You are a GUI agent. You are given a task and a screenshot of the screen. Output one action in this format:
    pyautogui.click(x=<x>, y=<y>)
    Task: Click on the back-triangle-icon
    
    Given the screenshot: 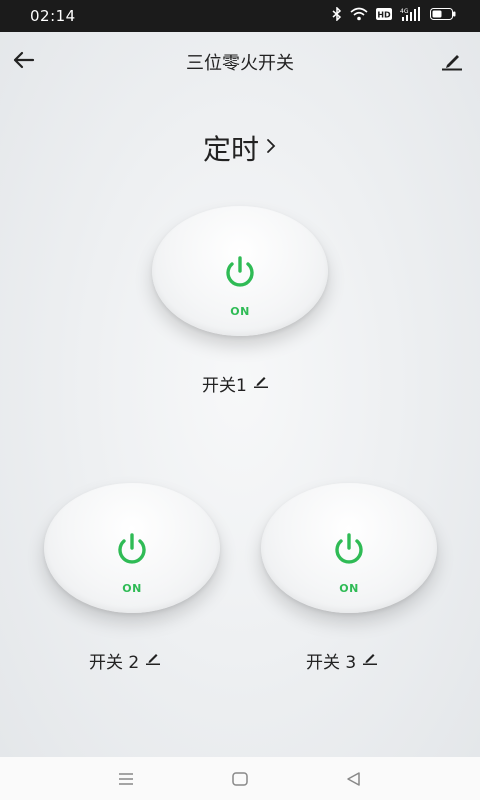 What is the action you would take?
    pyautogui.click(x=353, y=779)
    